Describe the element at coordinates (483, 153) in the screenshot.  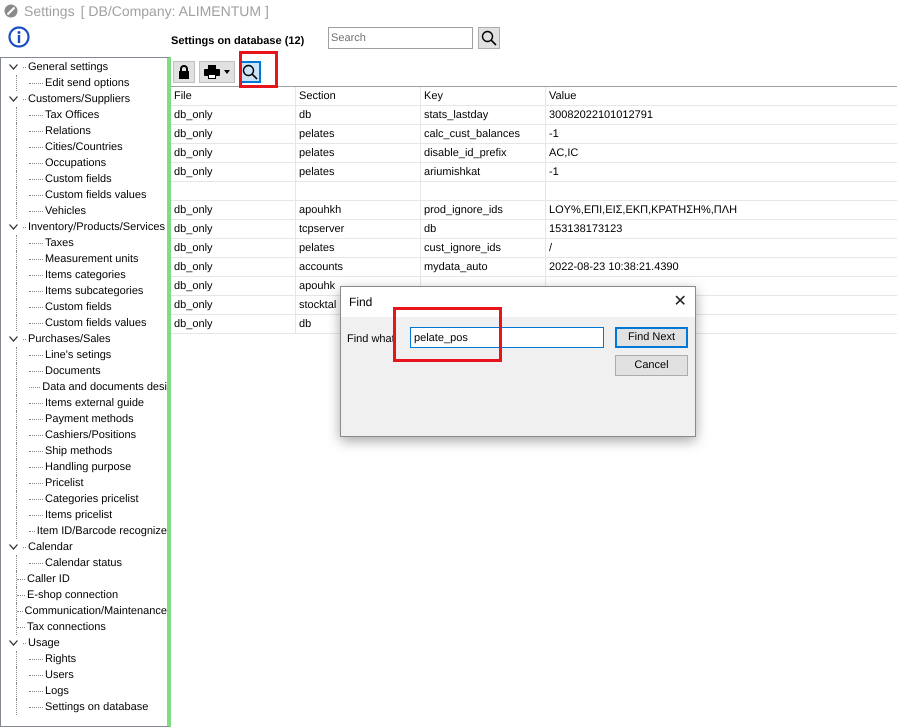
I see `table-cell: disable_id_prefix` at that location.